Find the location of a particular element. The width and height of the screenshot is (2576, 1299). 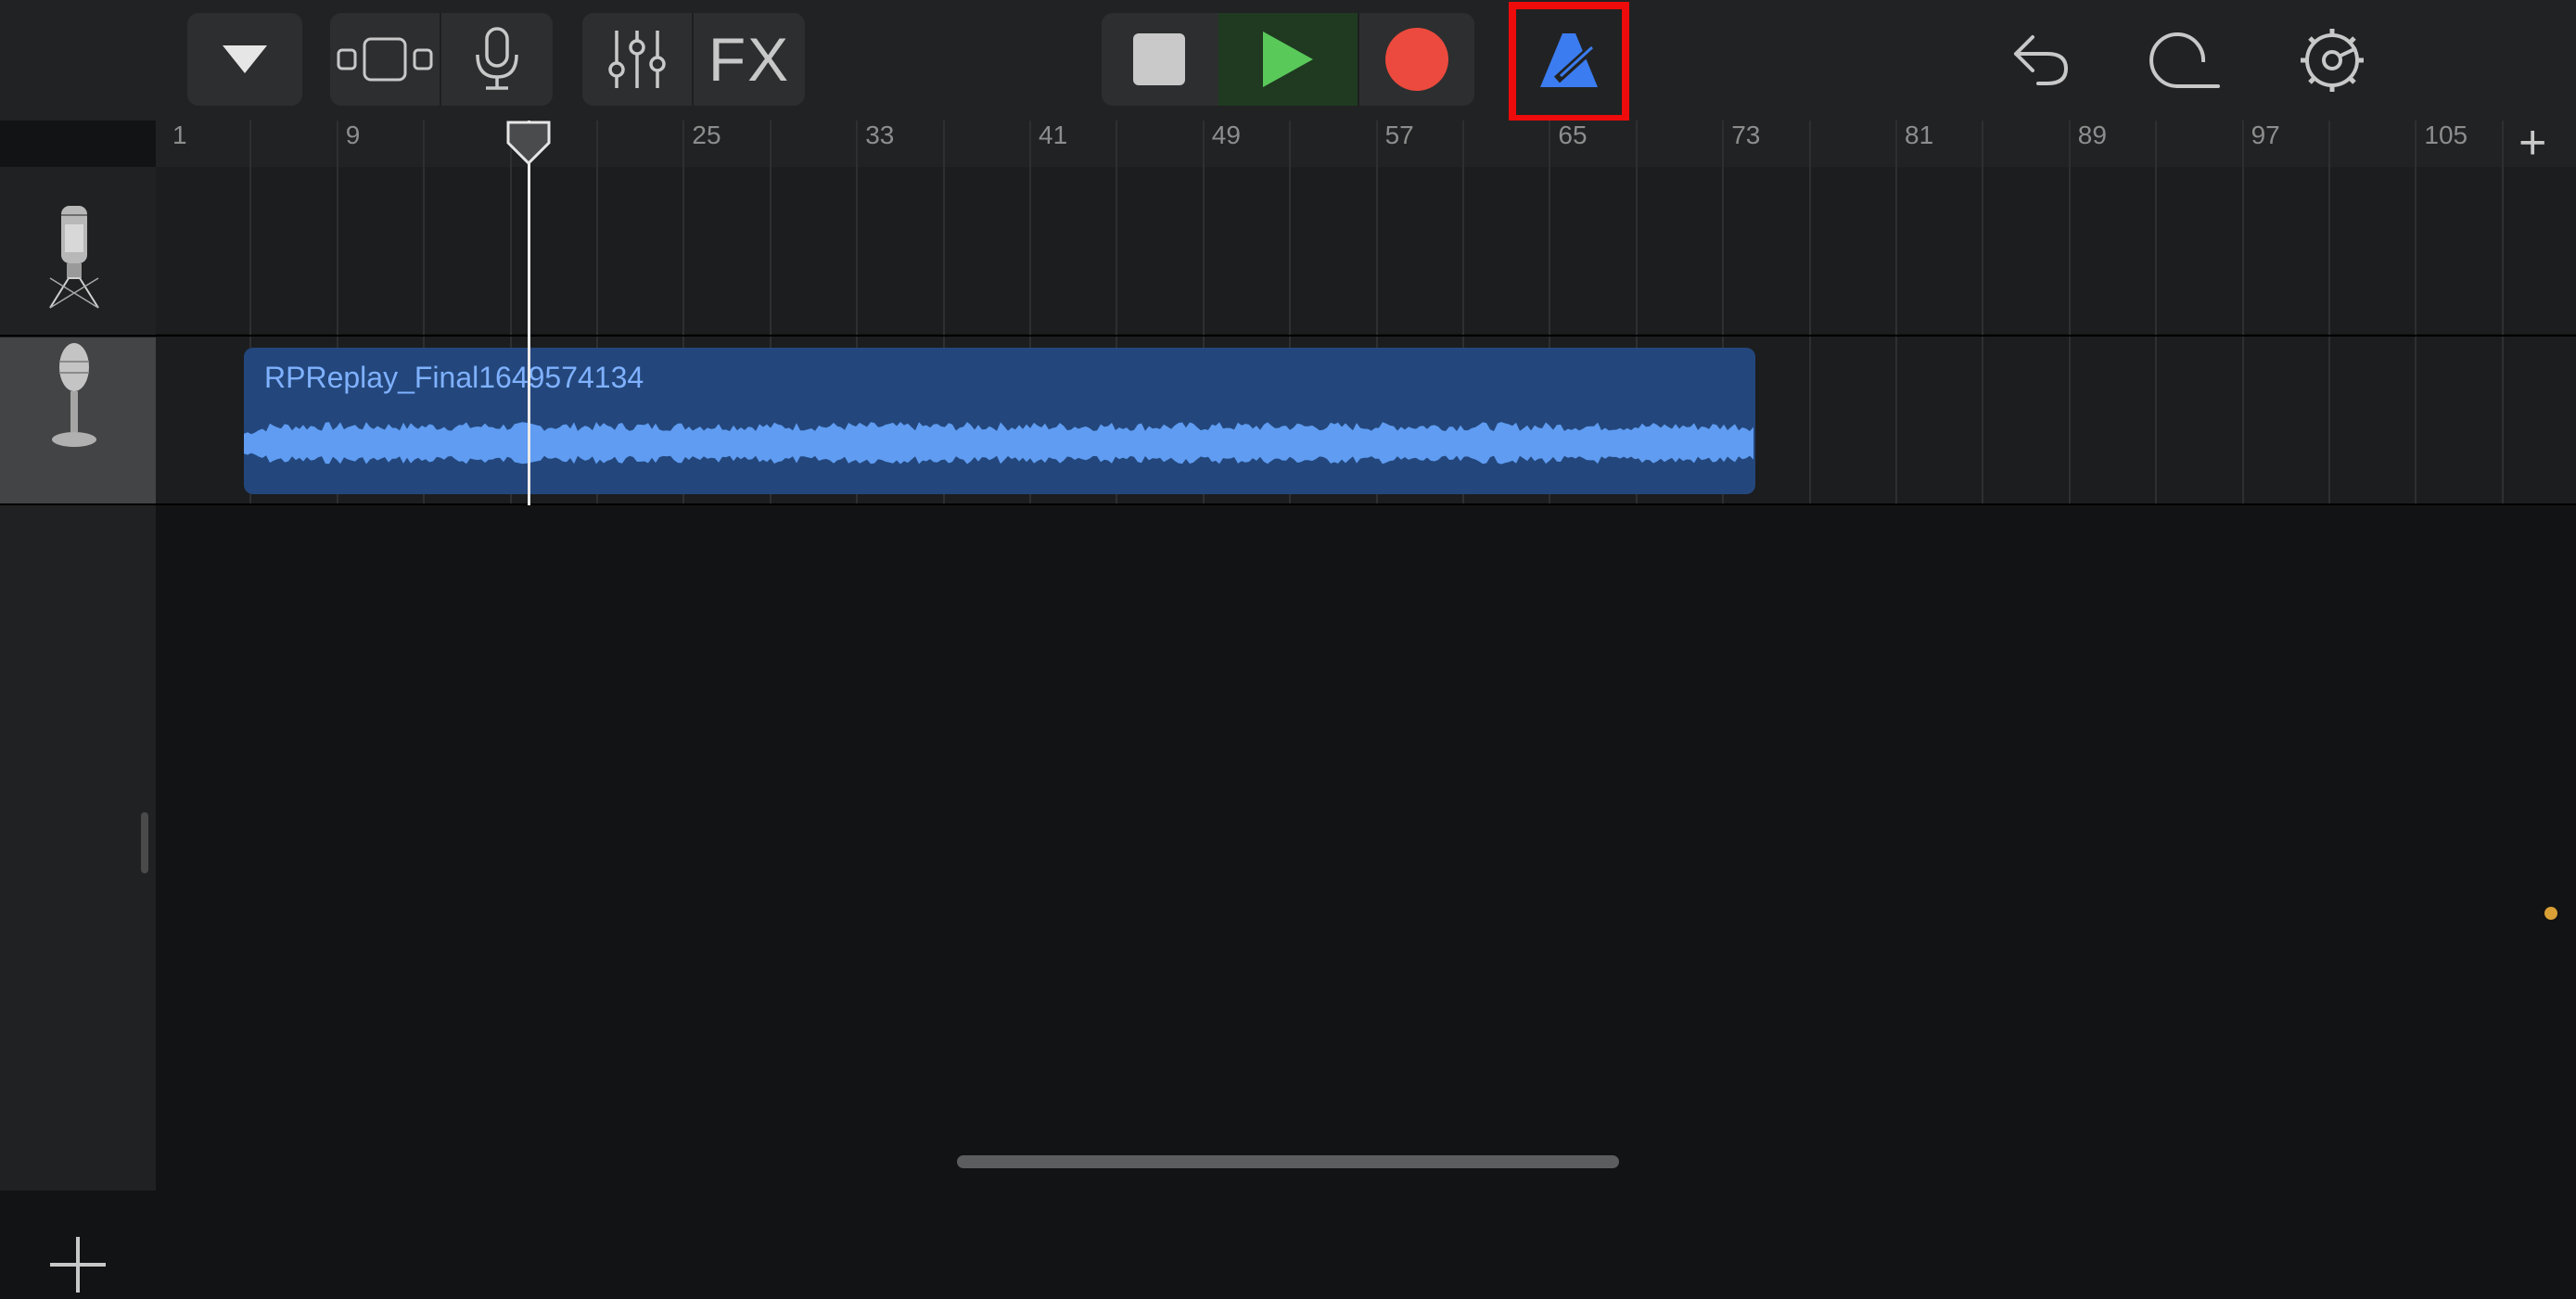

track-lane-condenser-mic is located at coordinates (1366, 251).